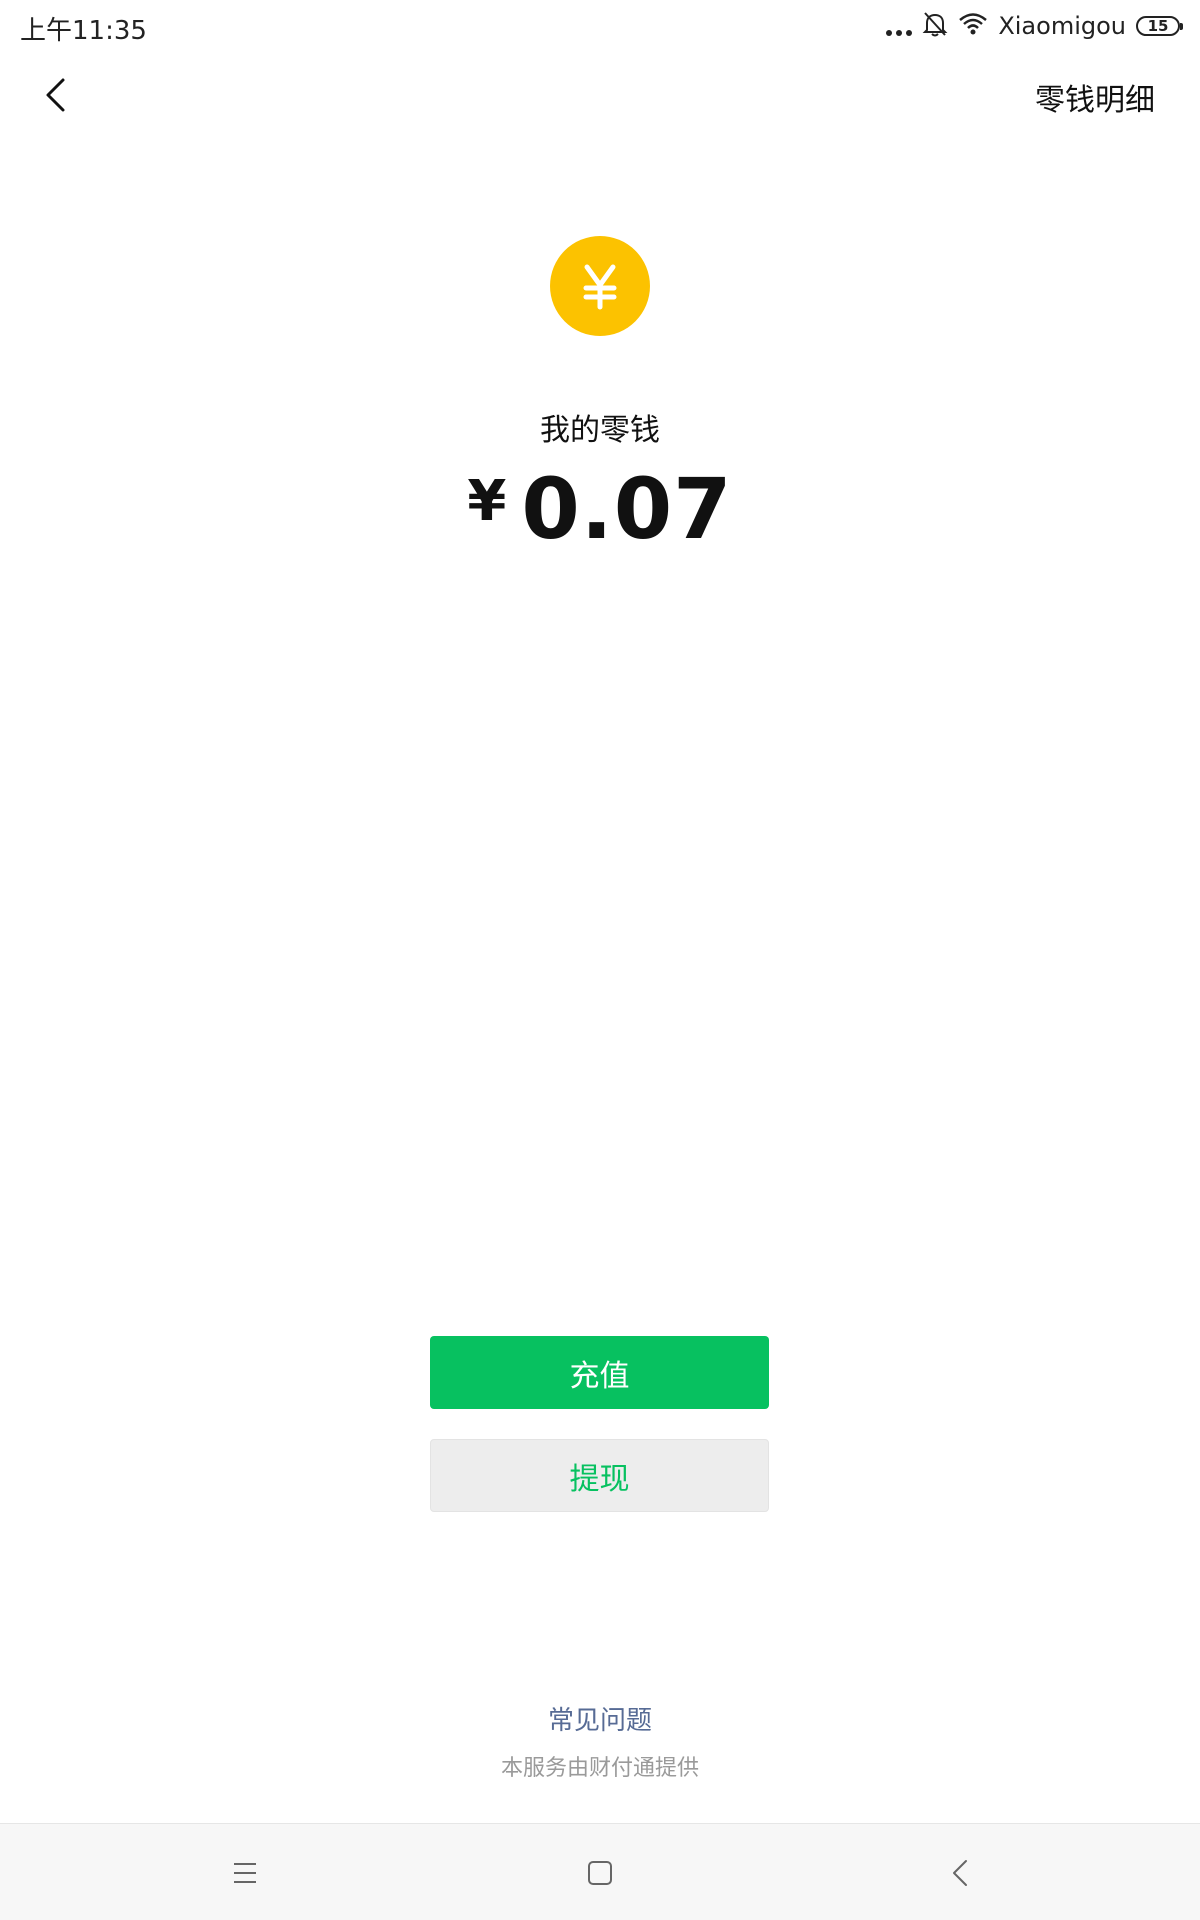  What do you see at coordinates (600, 430) in the screenshot?
I see `balance-label: 我的零钱` at bounding box center [600, 430].